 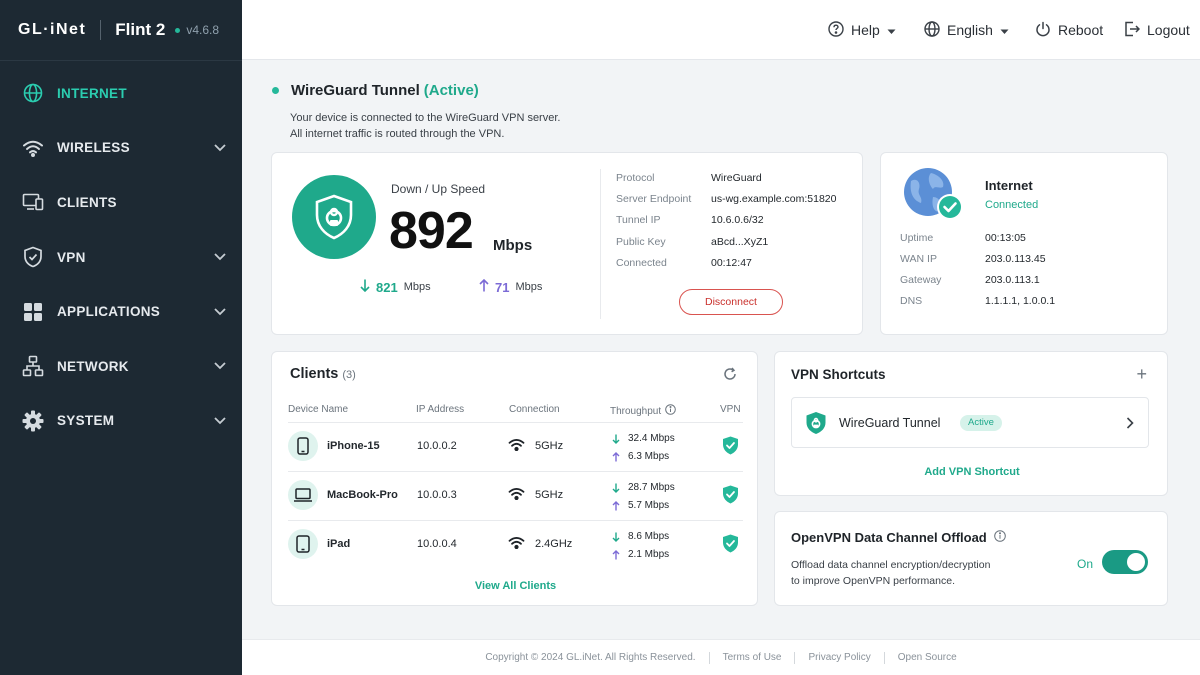 What do you see at coordinates (816, 425) in the screenshot?
I see `vpn-shield-icon` at bounding box center [816, 425].